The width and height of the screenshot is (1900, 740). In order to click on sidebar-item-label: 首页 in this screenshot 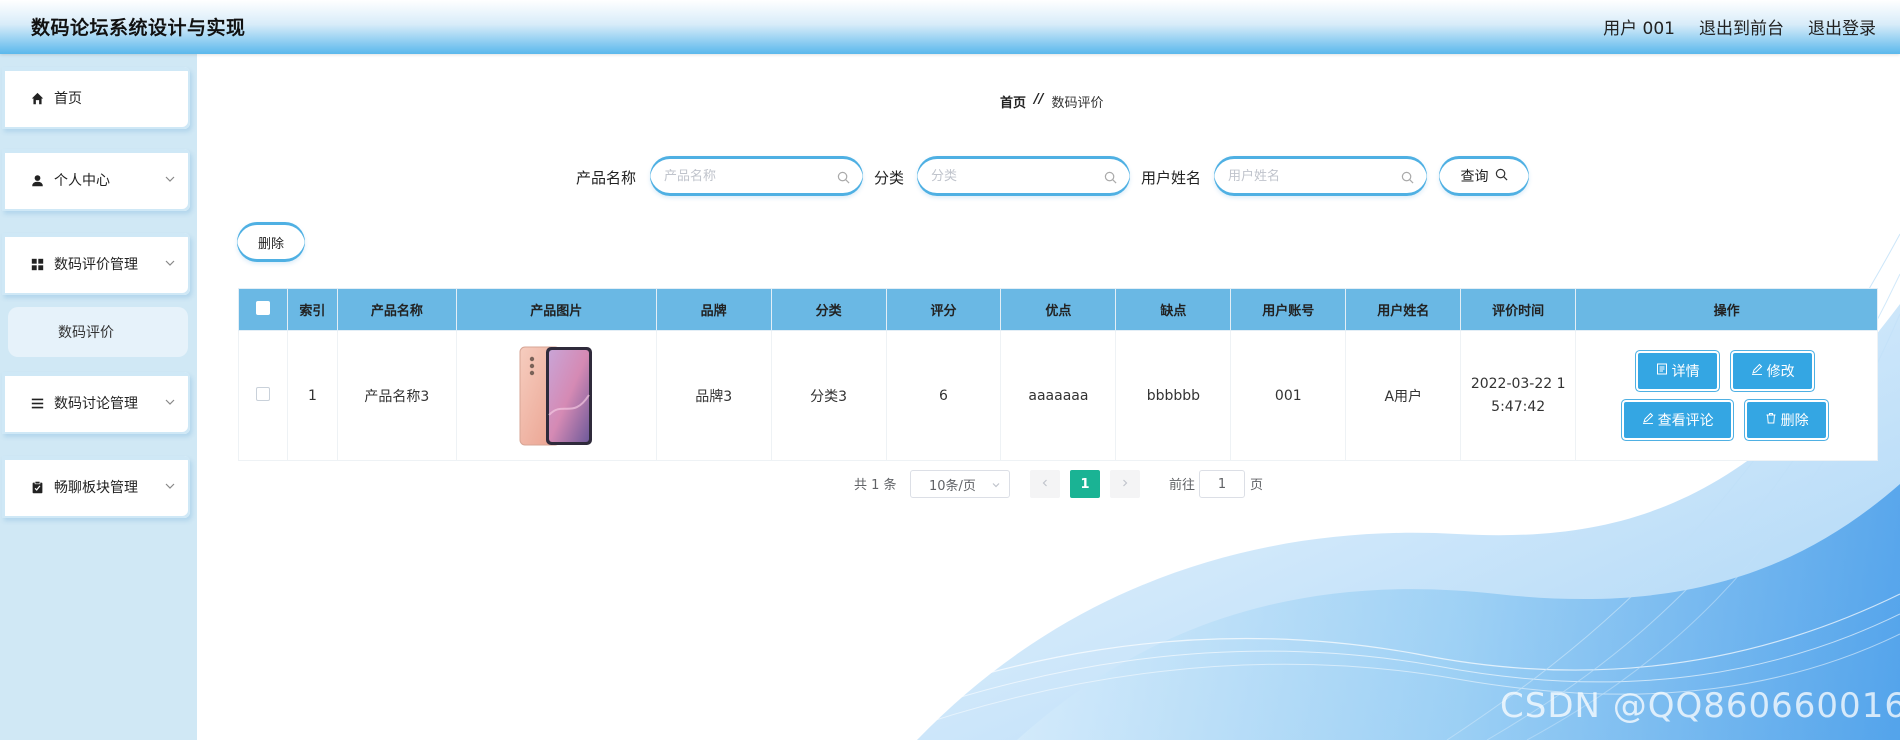, I will do `click(68, 99)`.